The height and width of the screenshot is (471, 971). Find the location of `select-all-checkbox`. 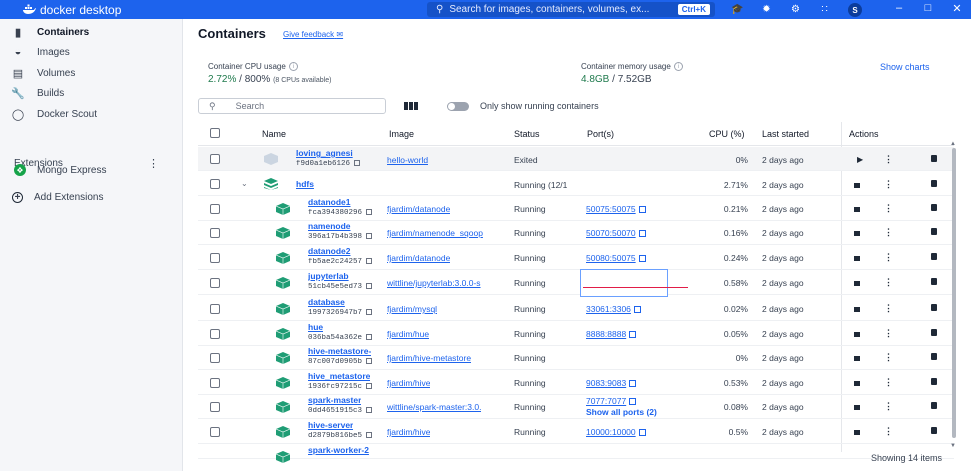

select-all-checkbox is located at coordinates (215, 133).